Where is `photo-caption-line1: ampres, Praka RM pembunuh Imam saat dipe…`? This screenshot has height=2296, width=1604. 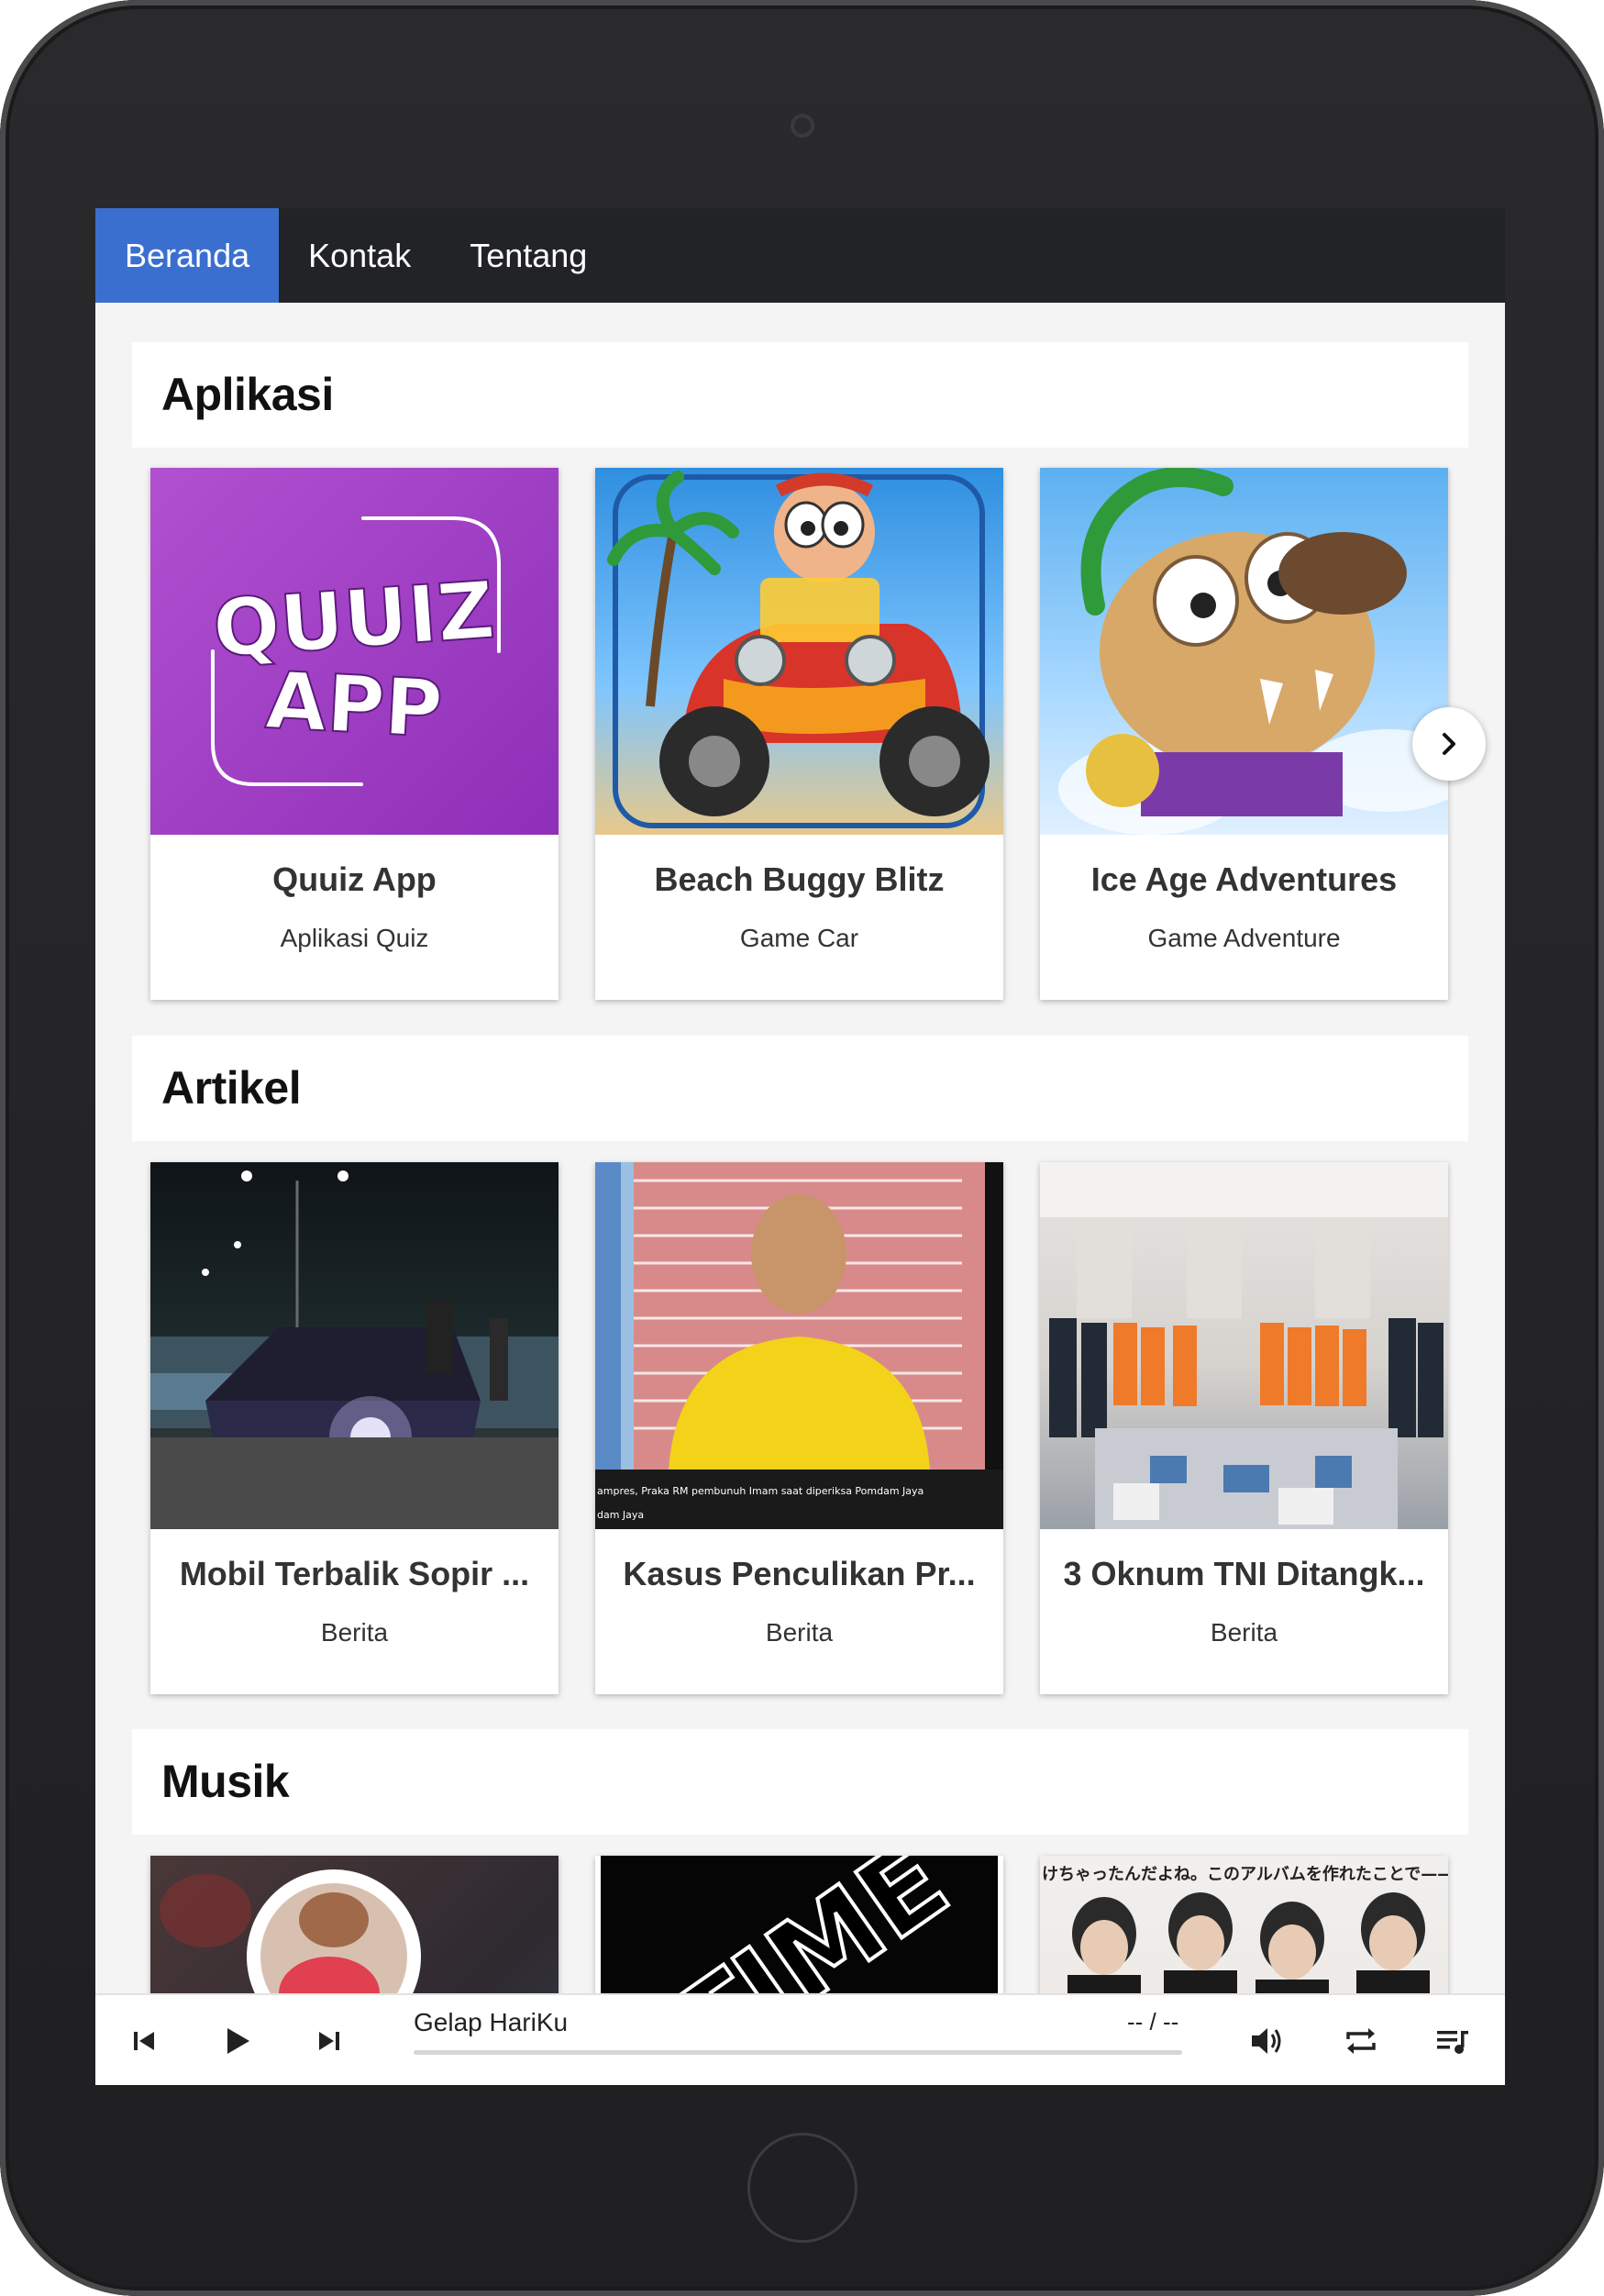 photo-caption-line1: ampres, Praka RM pembunuh Imam saat dipe… is located at coordinates (760, 1491).